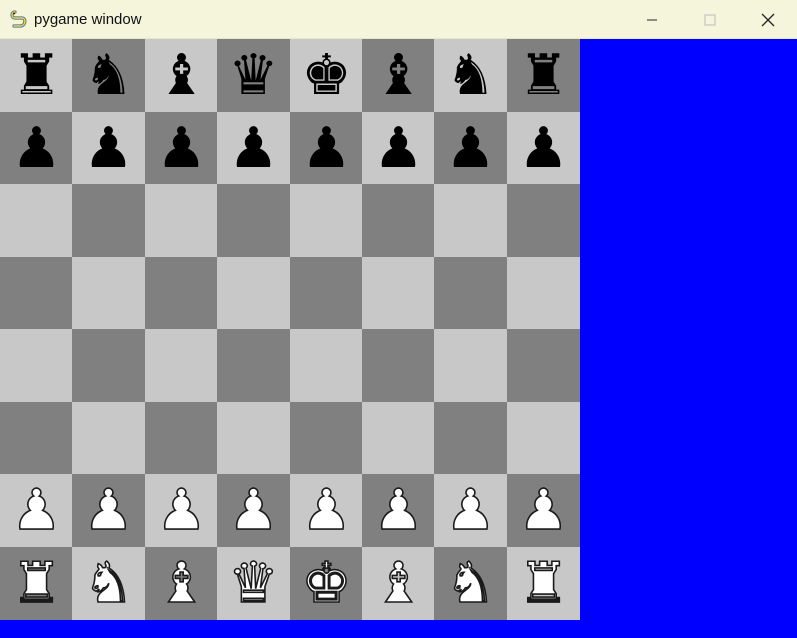  What do you see at coordinates (108, 220) in the screenshot?
I see `square-b6` at bounding box center [108, 220].